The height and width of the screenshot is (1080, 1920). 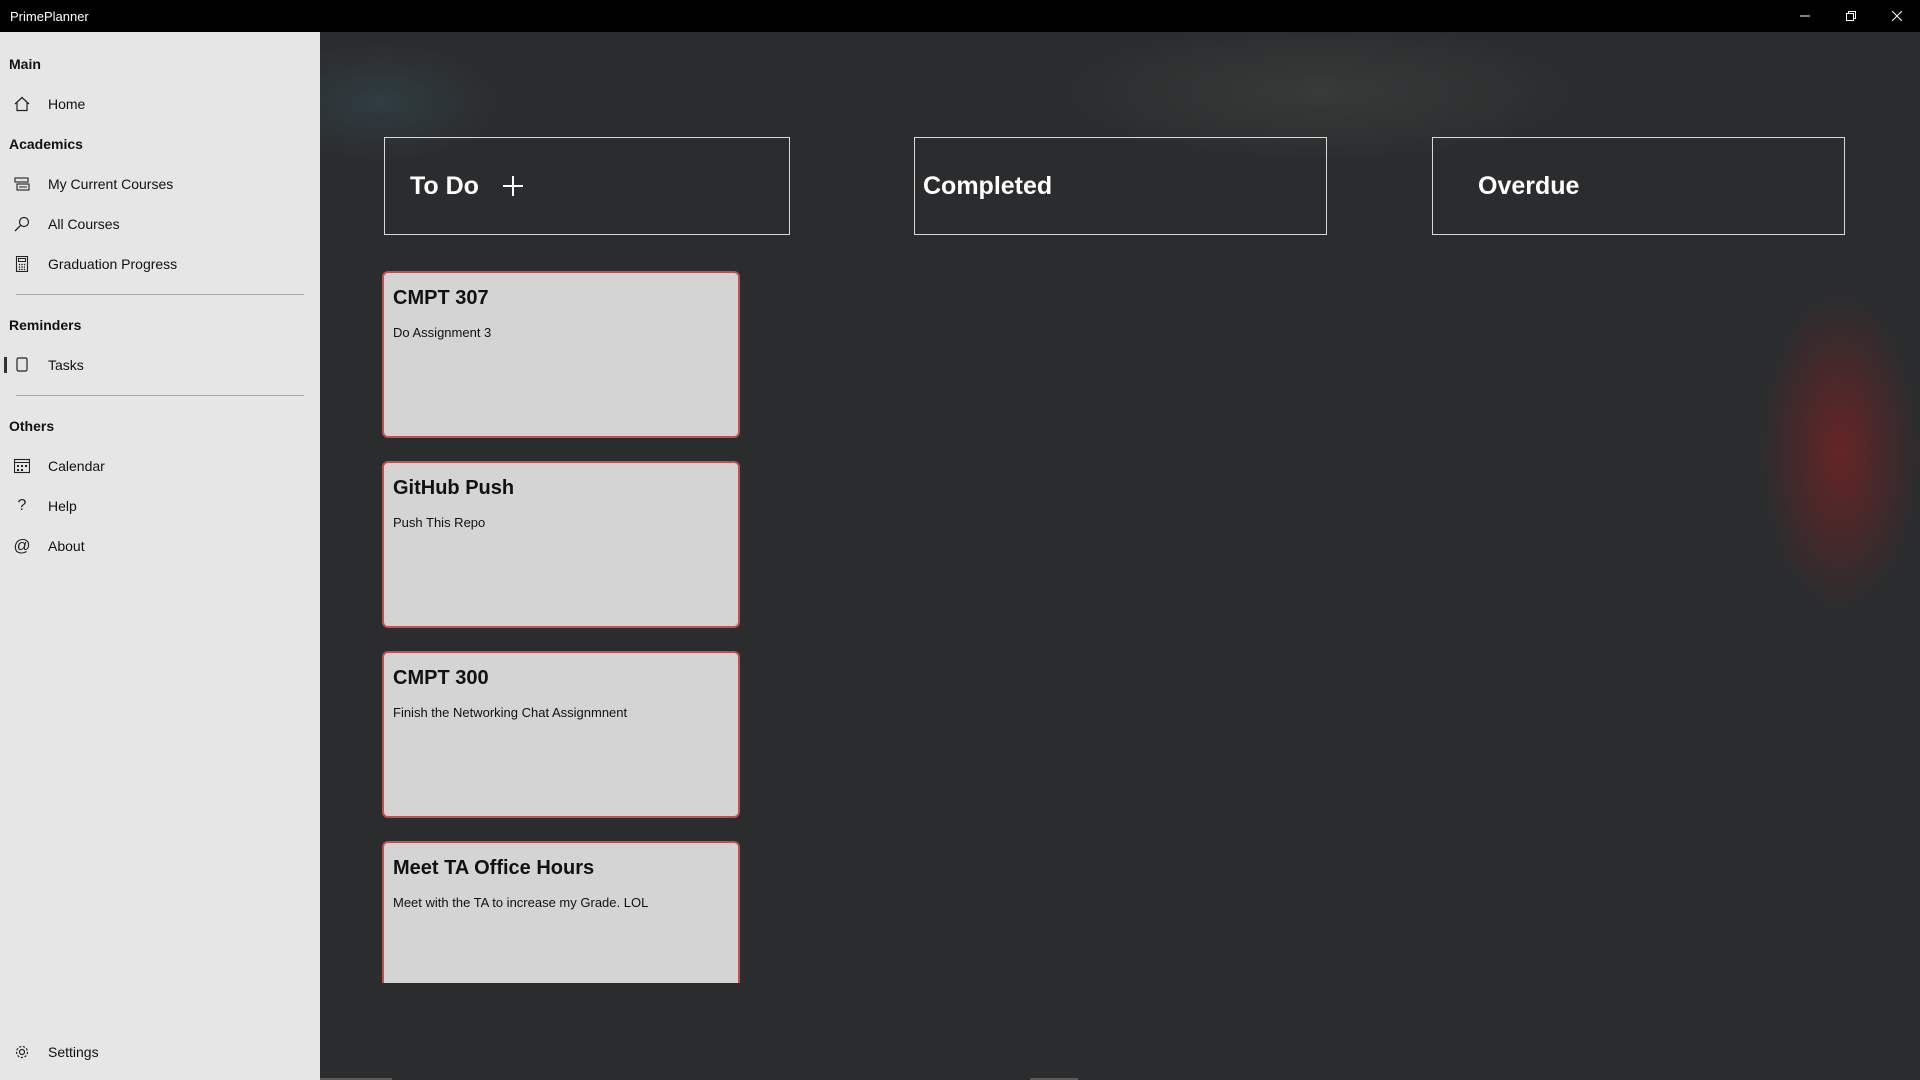 I want to click on sidebar-item-label: About, so click(x=66, y=546).